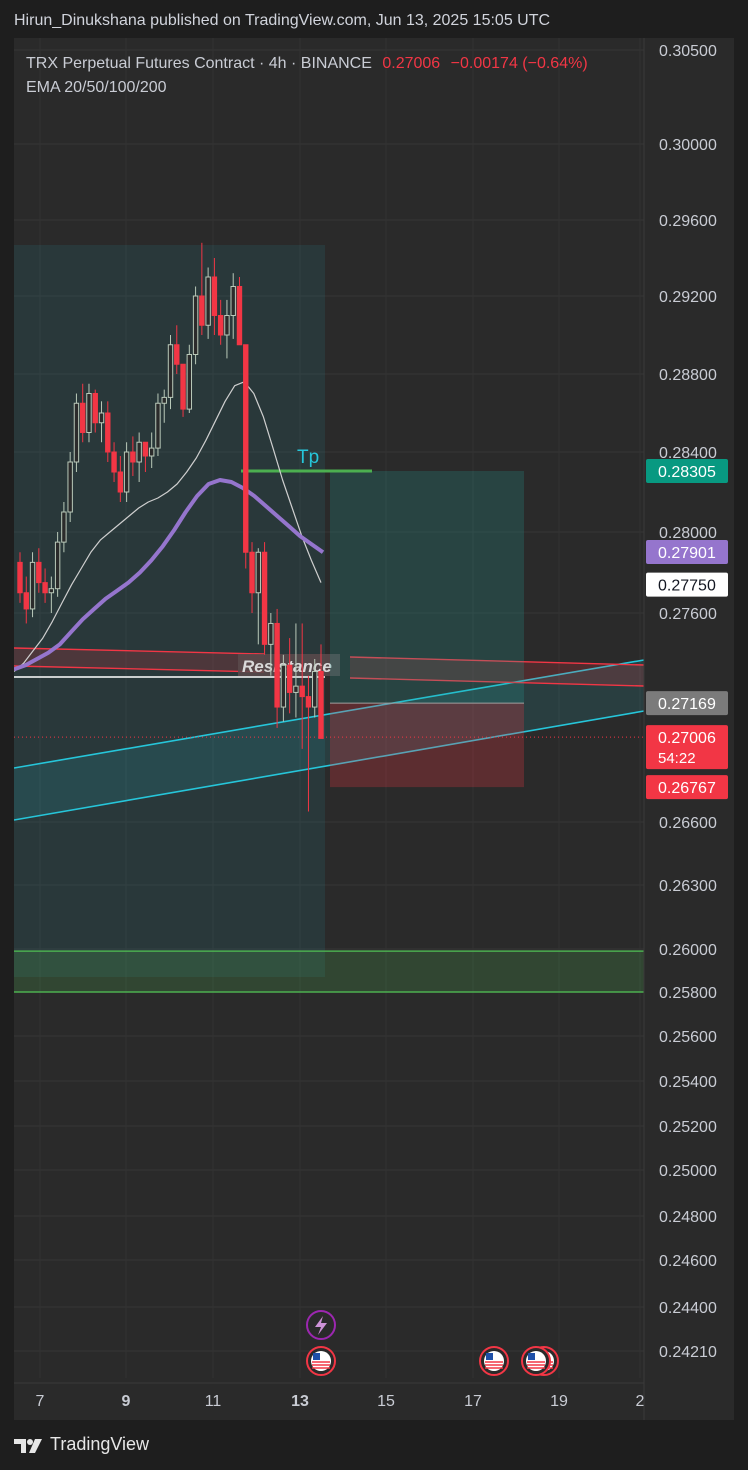  What do you see at coordinates (688, 1352) in the screenshot?
I see `y-axis-tick-label: 0.24210` at bounding box center [688, 1352].